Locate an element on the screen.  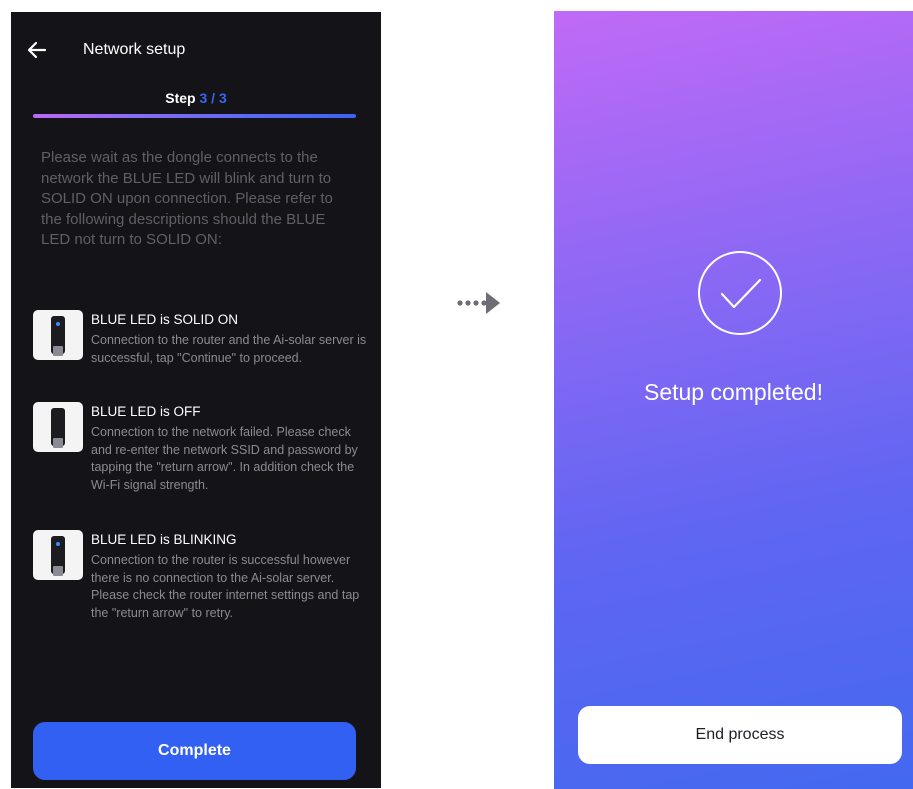
step-count: 3 / 3 is located at coordinates (212, 98).